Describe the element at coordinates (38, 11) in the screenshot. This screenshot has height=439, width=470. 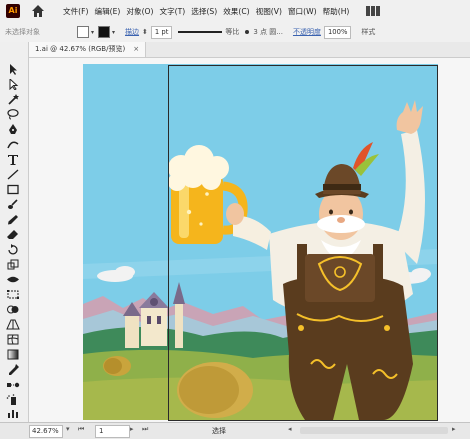
I see `home-icon` at that location.